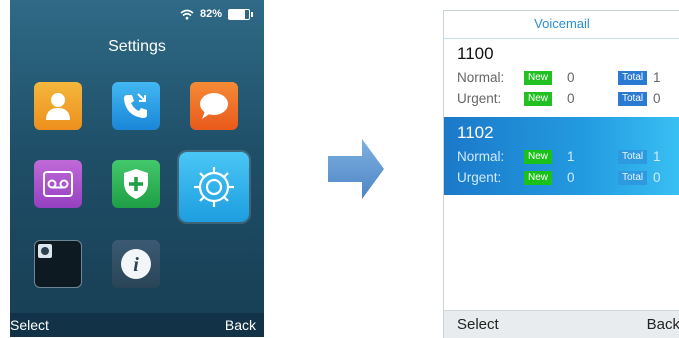  I want to click on battery-level-fill, so click(237, 14).